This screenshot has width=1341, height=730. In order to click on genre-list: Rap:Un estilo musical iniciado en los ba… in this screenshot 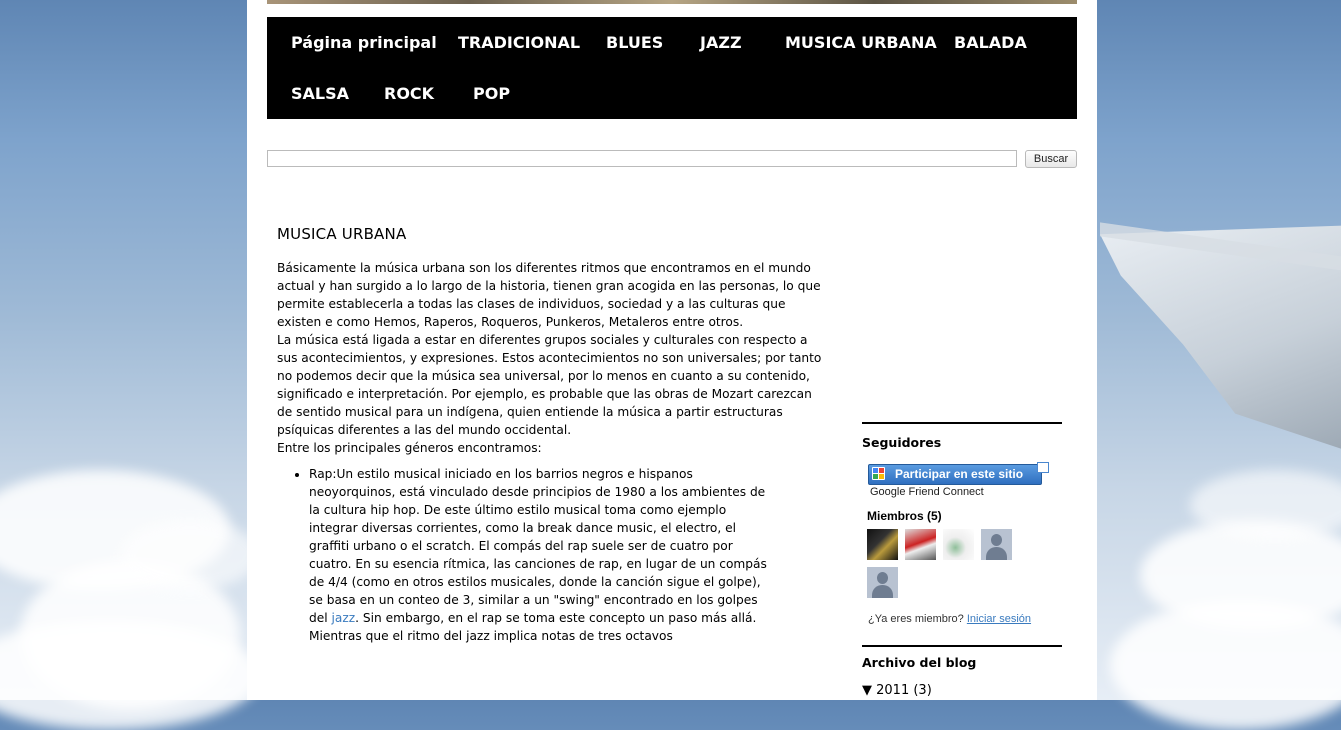, I will do `click(549, 555)`.